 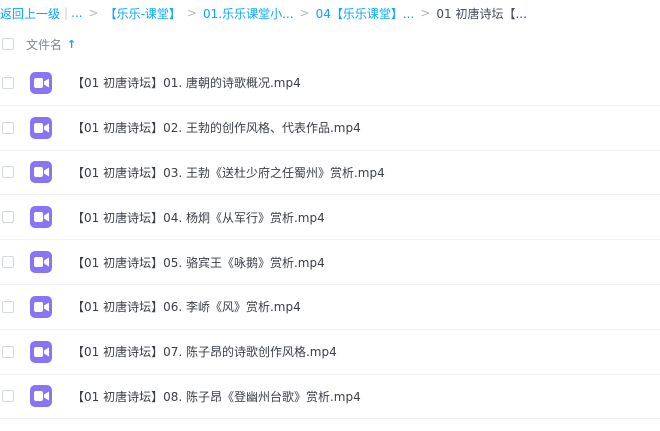 I want to click on breadcrumb-back-link: 返回上一级, so click(x=30, y=13).